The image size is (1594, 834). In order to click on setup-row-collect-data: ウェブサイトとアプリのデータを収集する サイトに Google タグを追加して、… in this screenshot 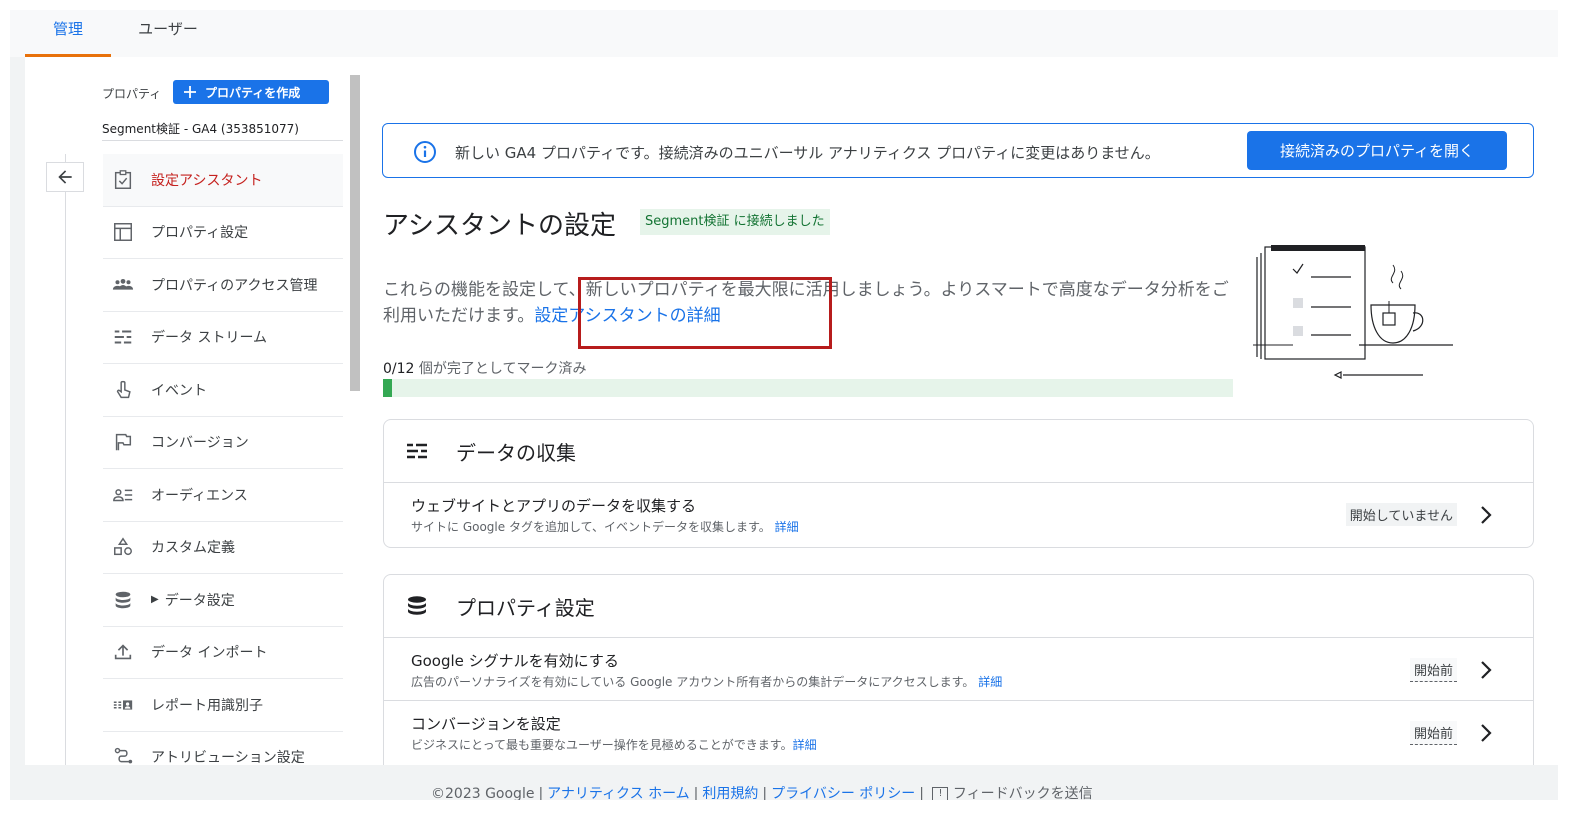, I will do `click(958, 514)`.